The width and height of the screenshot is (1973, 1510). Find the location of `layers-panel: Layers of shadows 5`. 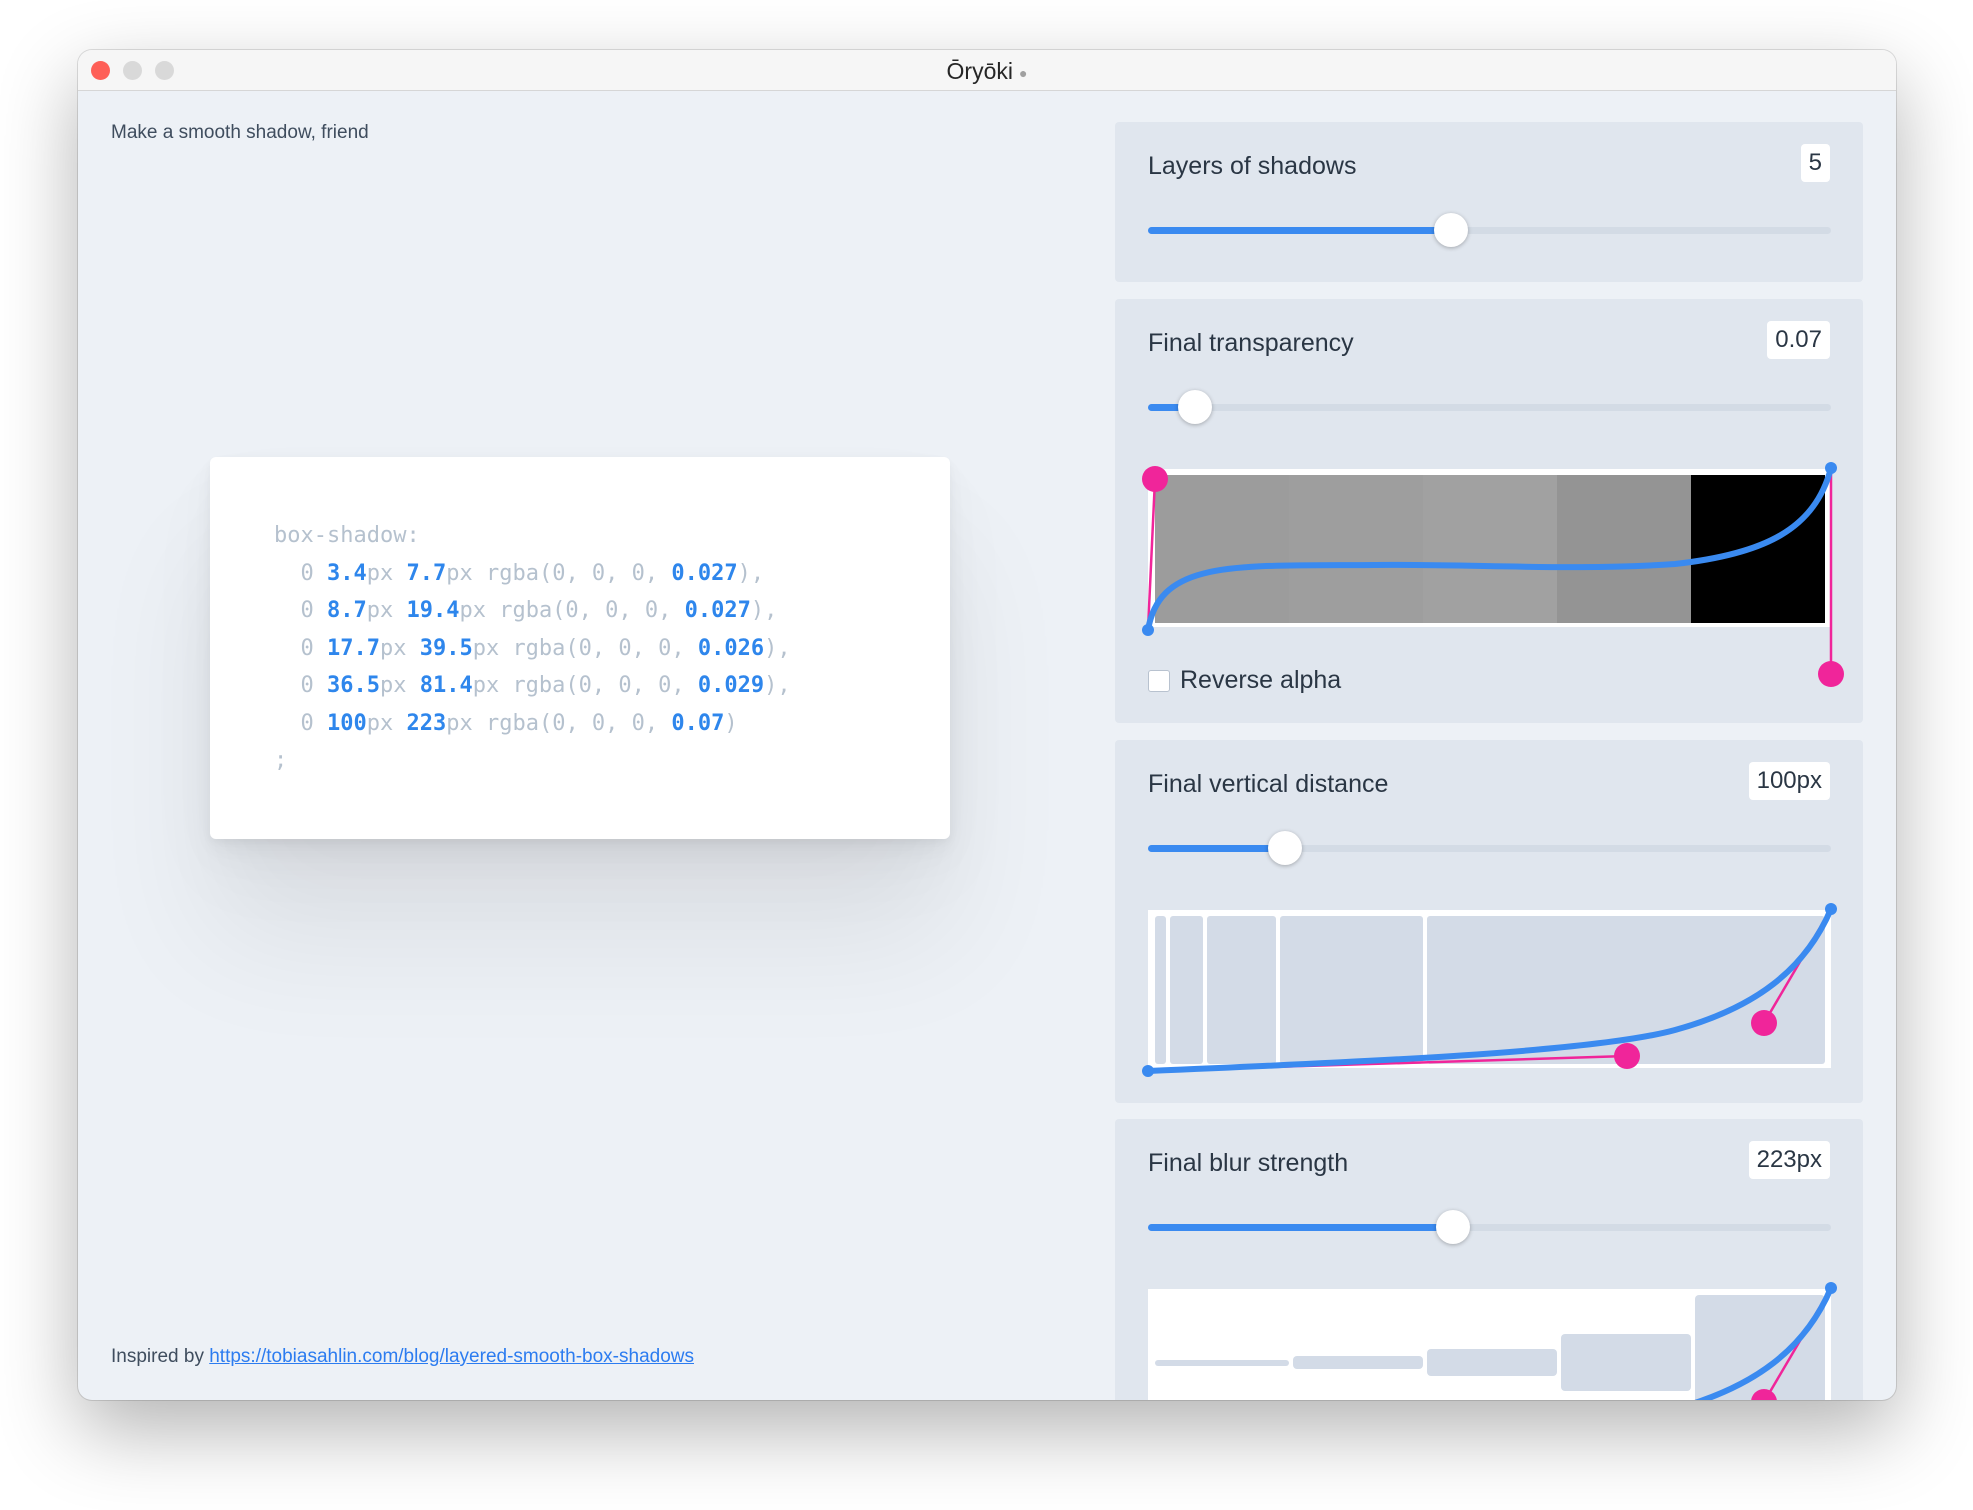

layers-panel: Layers of shadows 5 is located at coordinates (1489, 202).